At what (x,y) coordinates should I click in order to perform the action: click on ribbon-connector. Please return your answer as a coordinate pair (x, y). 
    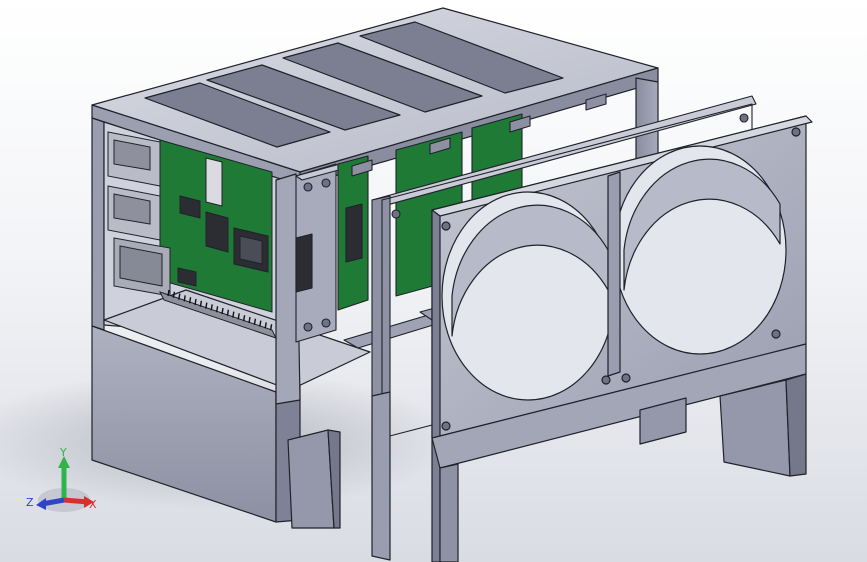
    Looking at the image, I should click on (214, 182).